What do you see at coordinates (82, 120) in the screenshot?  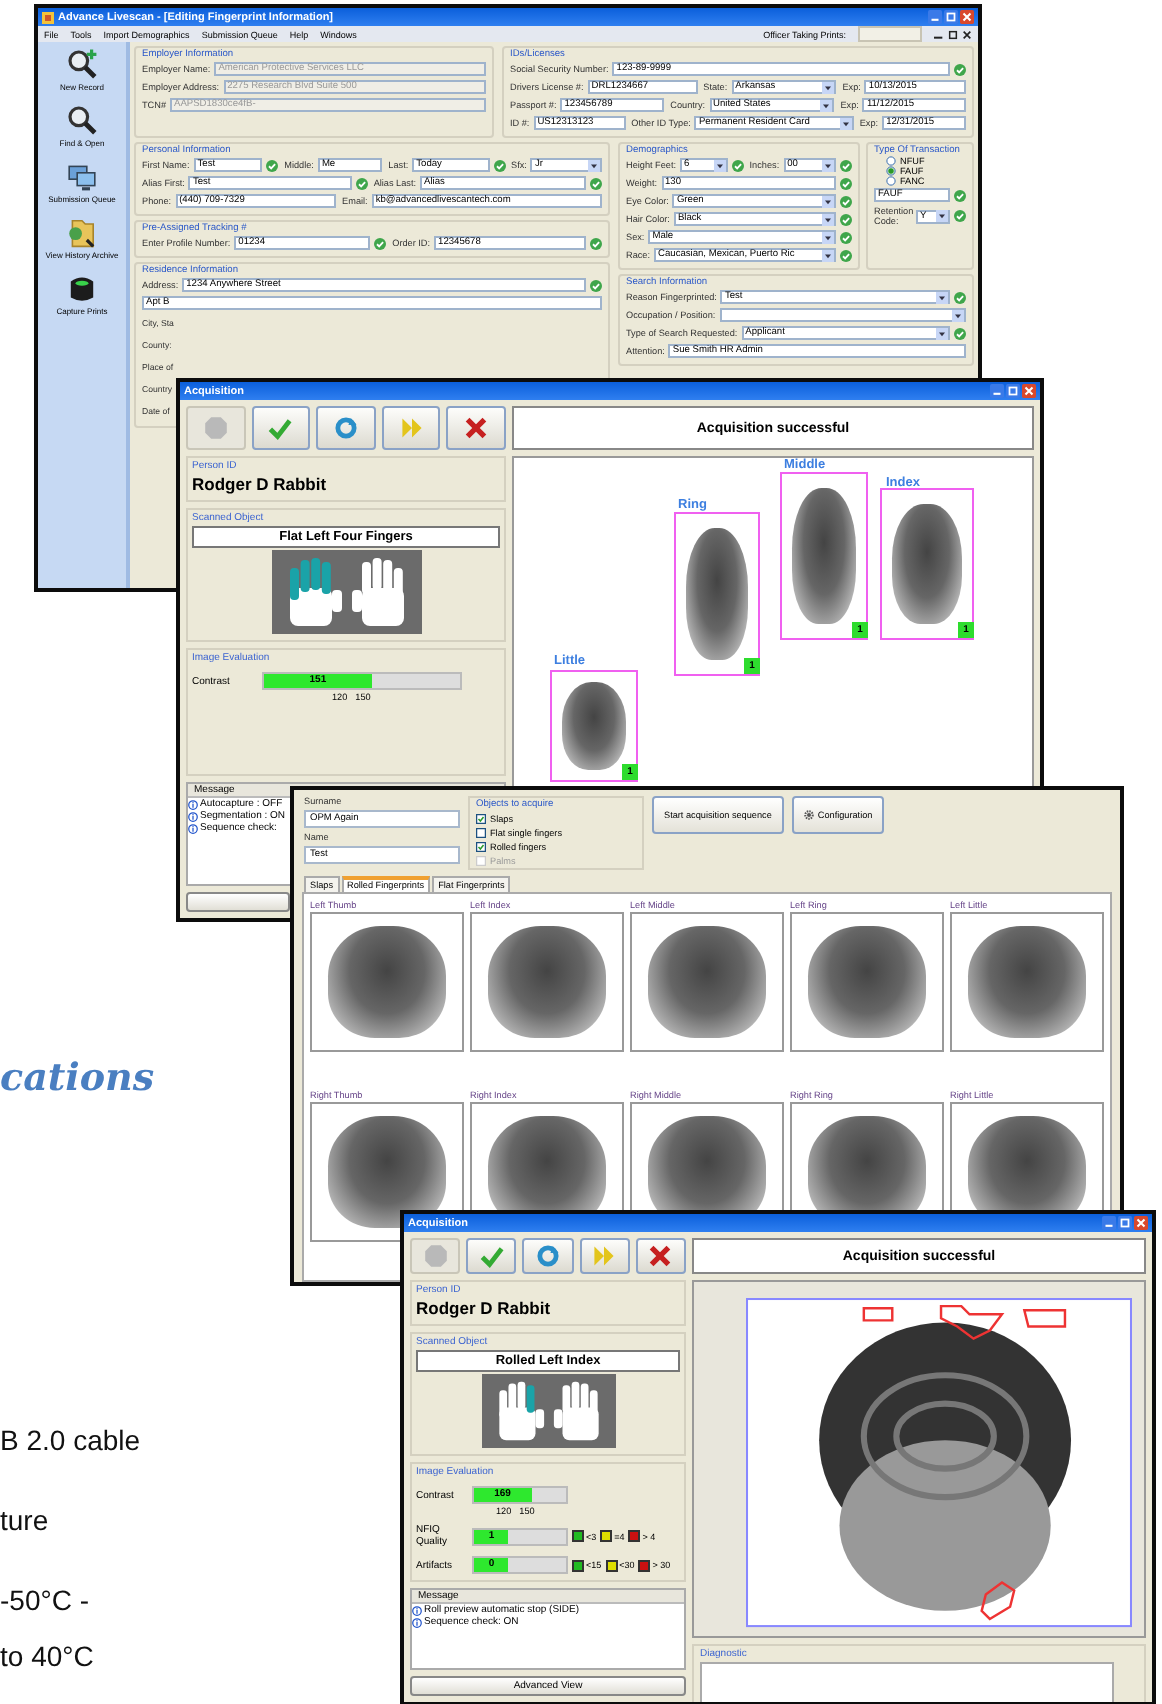 I see `search-icon` at bounding box center [82, 120].